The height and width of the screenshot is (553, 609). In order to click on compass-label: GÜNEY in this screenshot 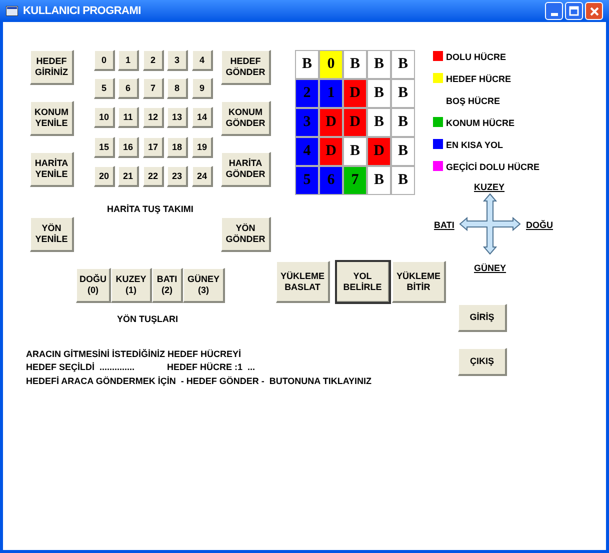, I will do `click(490, 268)`.